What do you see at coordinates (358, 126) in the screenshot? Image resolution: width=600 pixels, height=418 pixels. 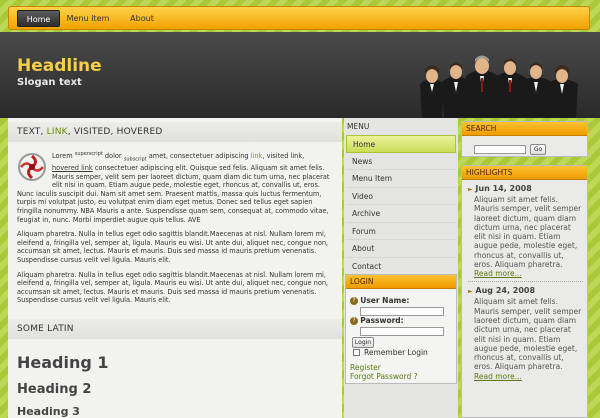 I see `menu-title: MENU` at bounding box center [358, 126].